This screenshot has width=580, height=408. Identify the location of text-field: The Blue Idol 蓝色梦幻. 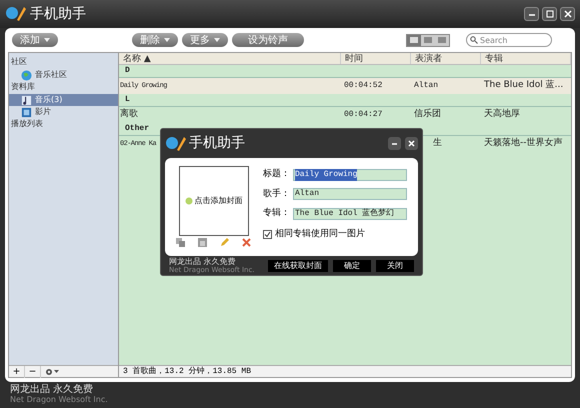
(350, 214).